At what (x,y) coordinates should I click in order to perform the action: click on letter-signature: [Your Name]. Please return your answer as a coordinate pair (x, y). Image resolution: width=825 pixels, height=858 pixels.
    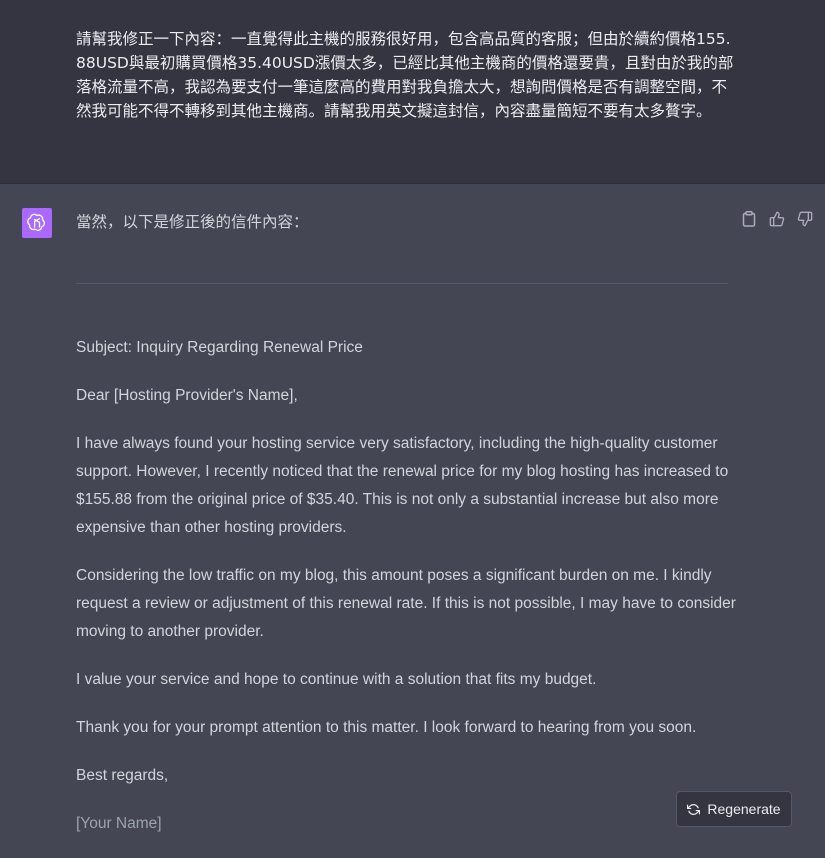
    Looking at the image, I should click on (119, 823).